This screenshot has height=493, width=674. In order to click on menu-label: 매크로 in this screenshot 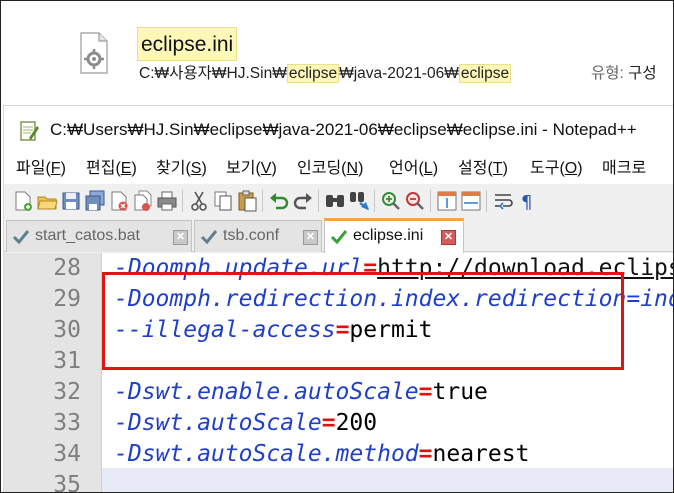, I will do `click(624, 168)`.